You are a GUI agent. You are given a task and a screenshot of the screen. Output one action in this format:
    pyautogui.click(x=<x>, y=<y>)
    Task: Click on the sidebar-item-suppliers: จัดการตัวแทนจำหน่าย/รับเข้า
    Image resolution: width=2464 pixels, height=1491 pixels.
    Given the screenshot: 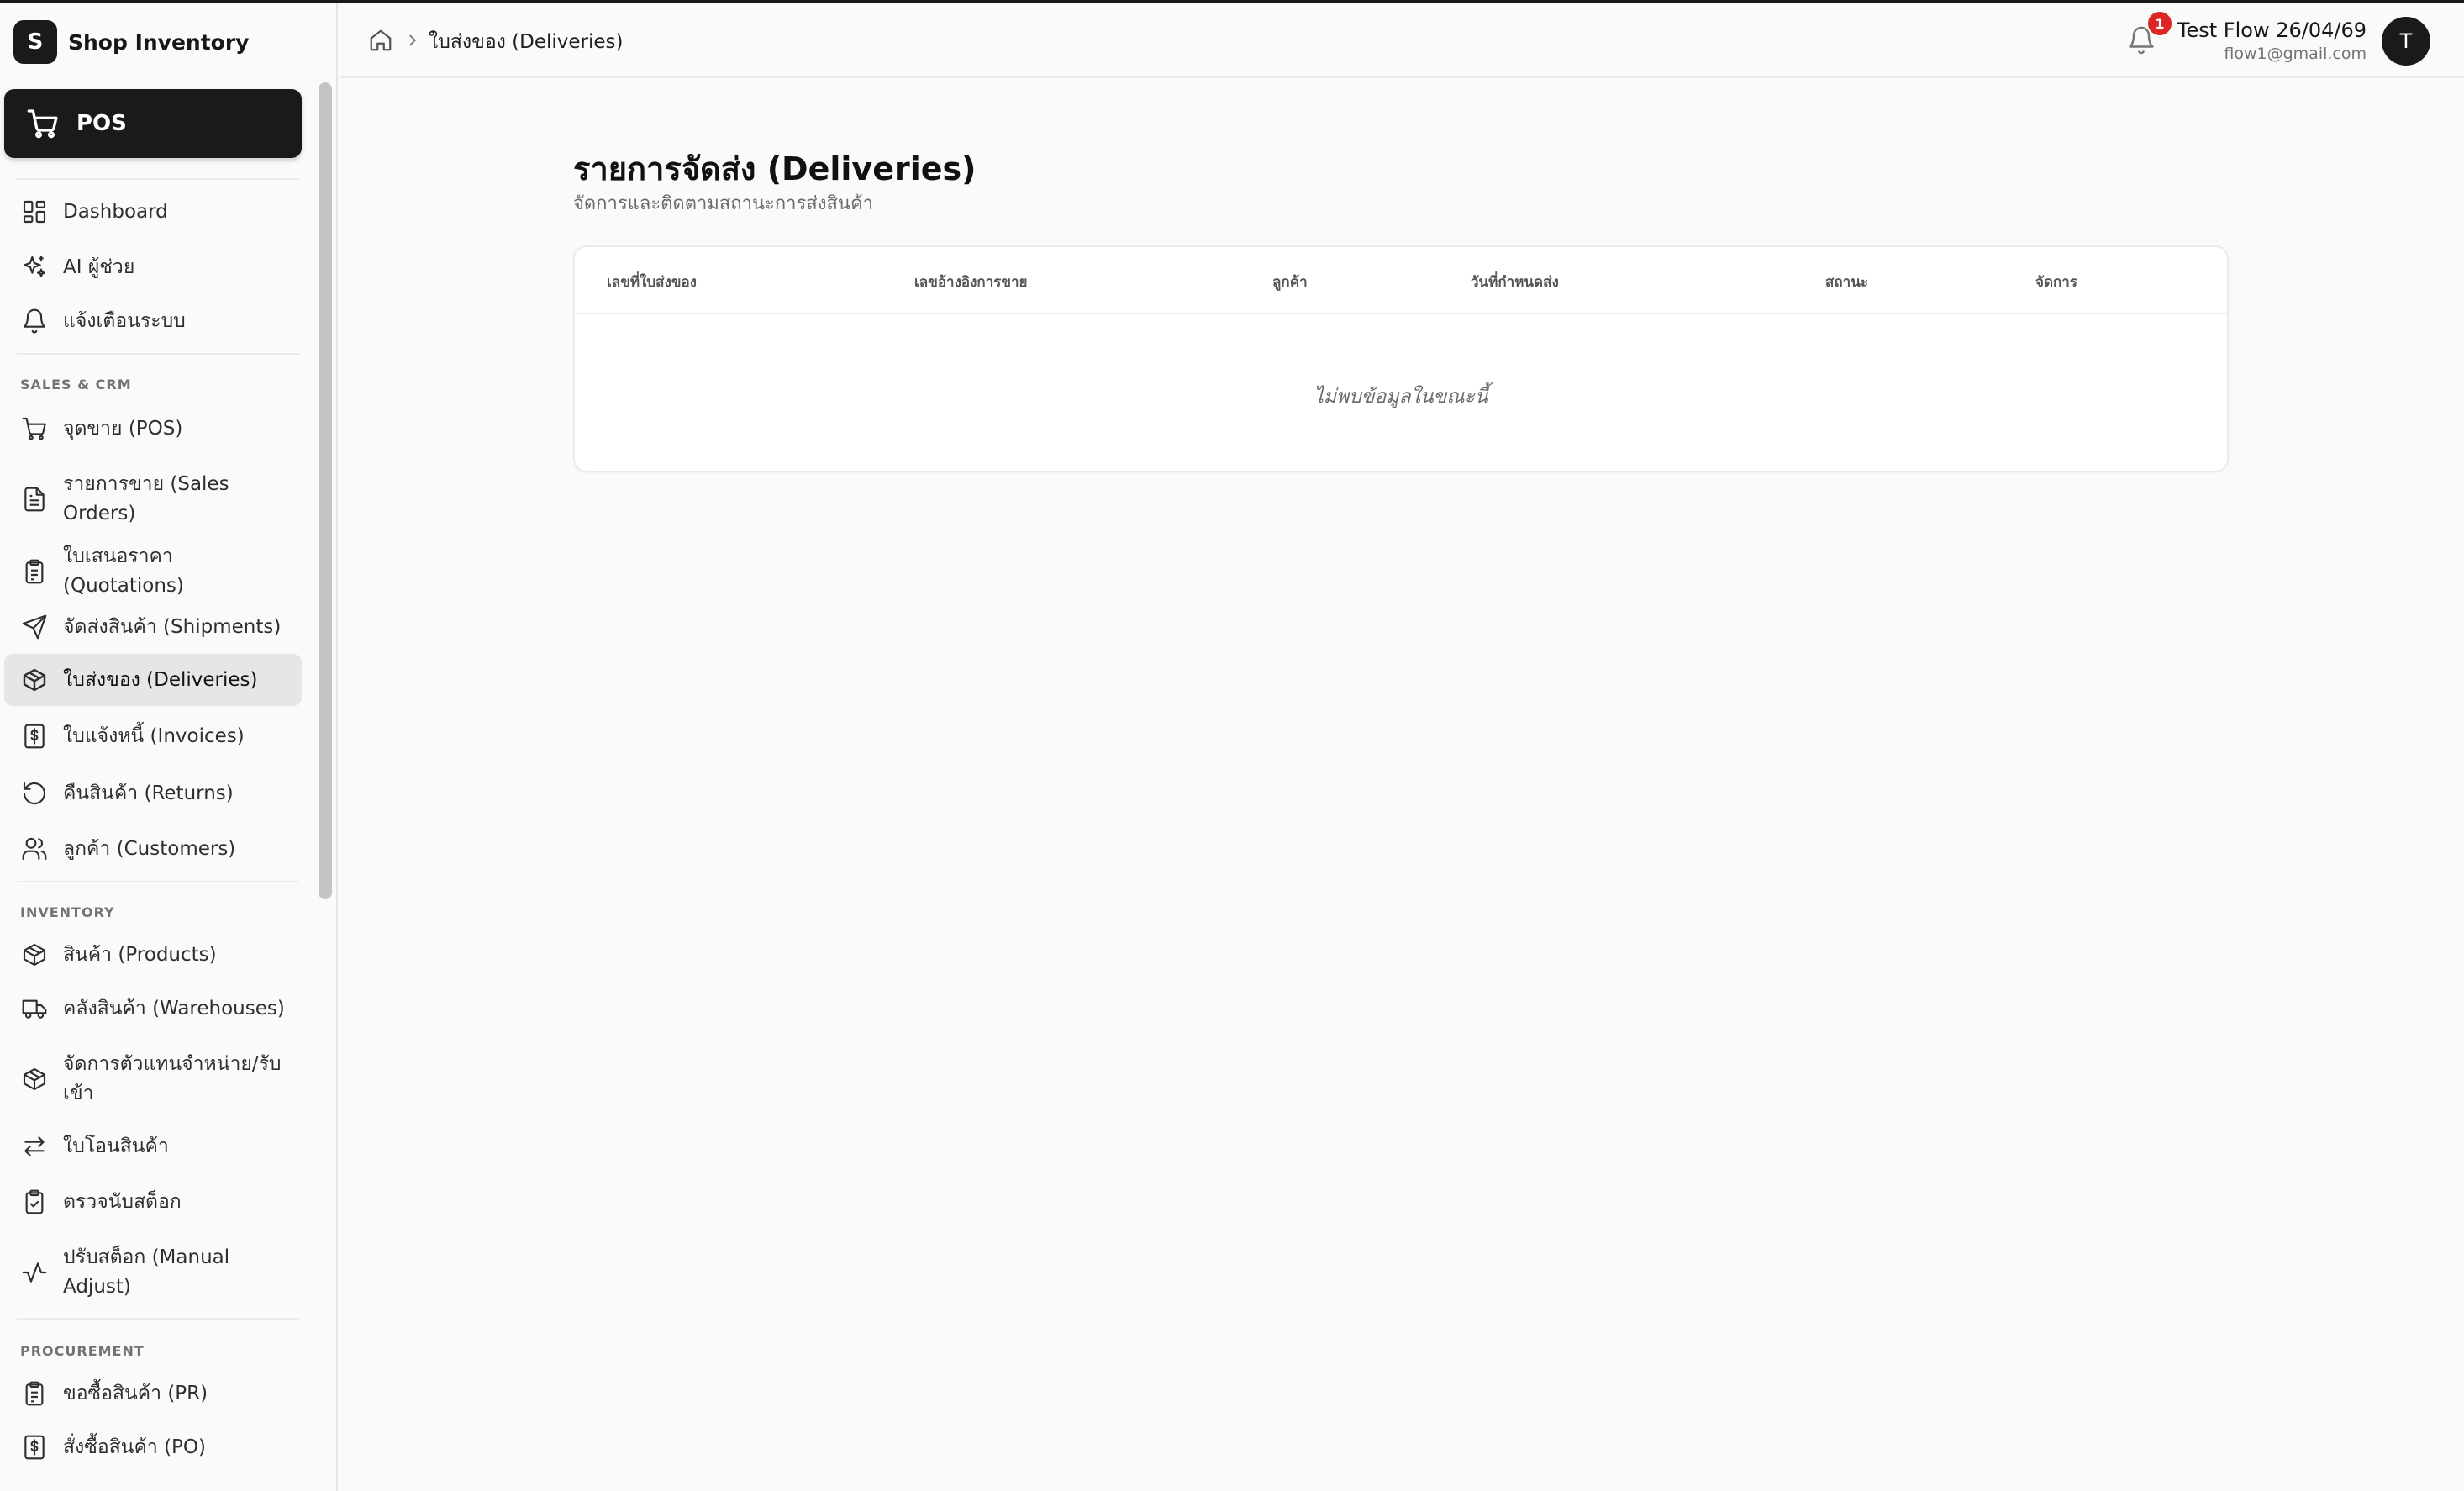 What is the action you would take?
    pyautogui.click(x=153, y=1079)
    